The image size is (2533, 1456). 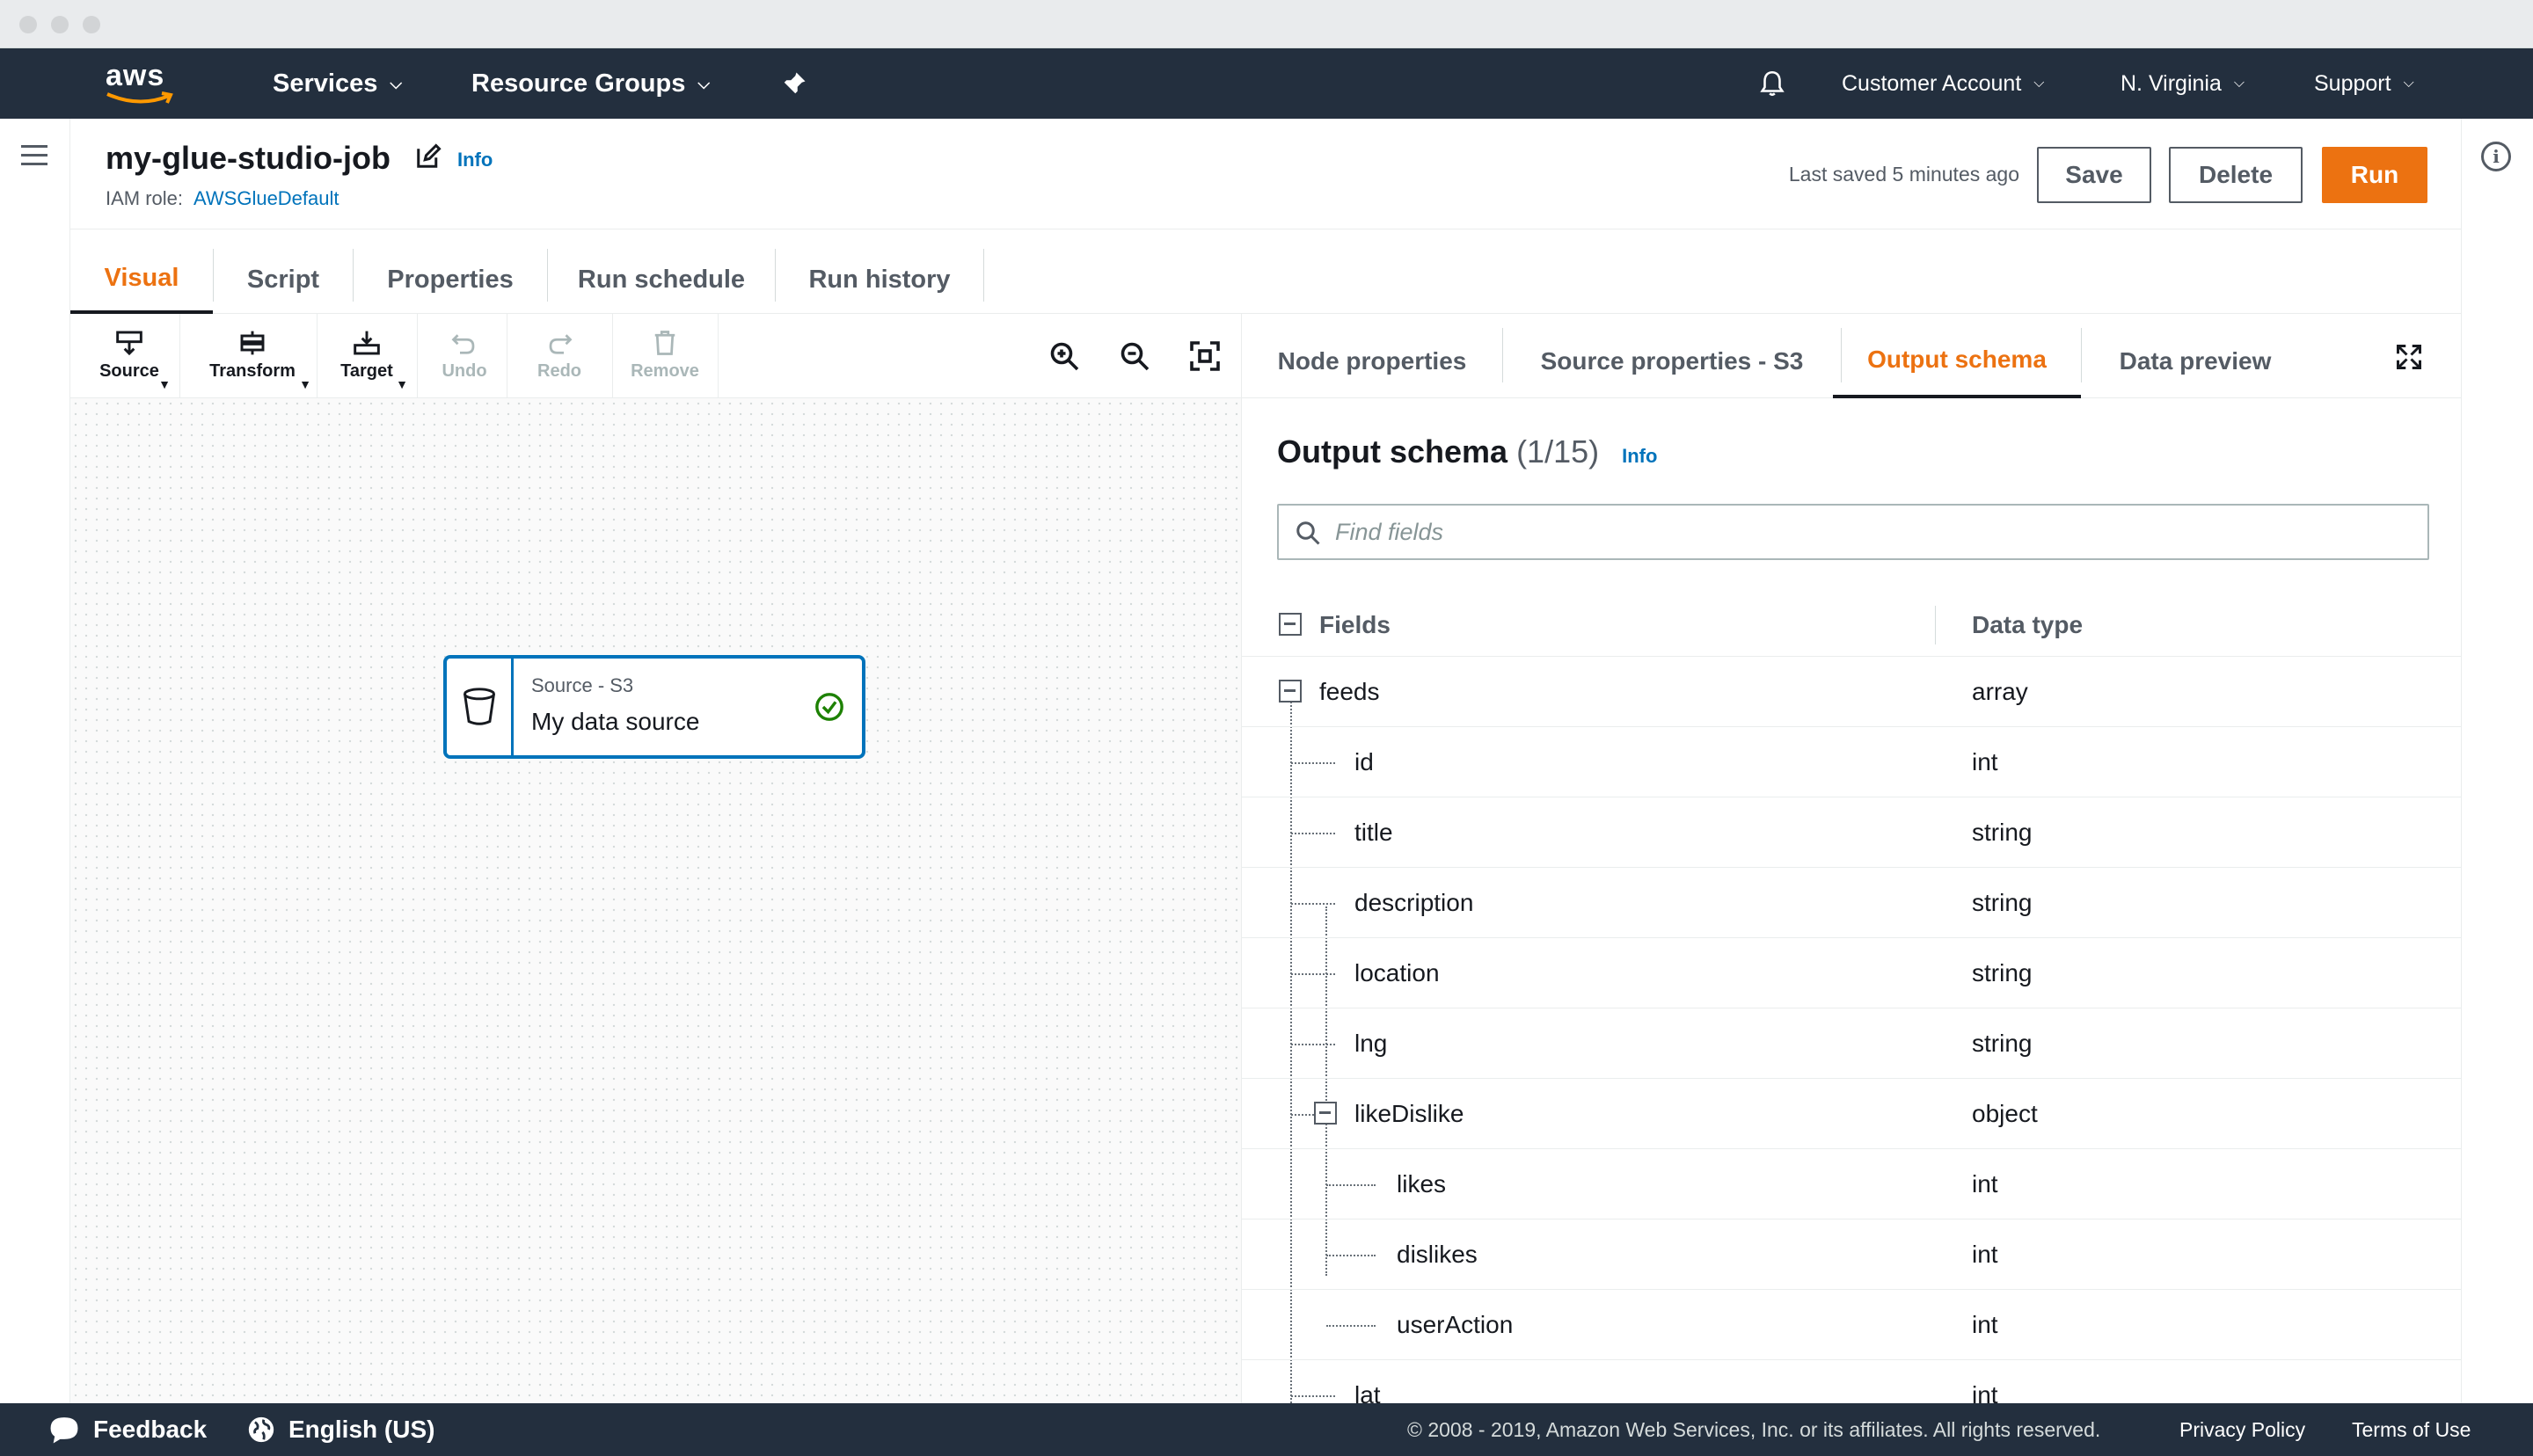 What do you see at coordinates (2000, 691) in the screenshot?
I see `field-type: array` at bounding box center [2000, 691].